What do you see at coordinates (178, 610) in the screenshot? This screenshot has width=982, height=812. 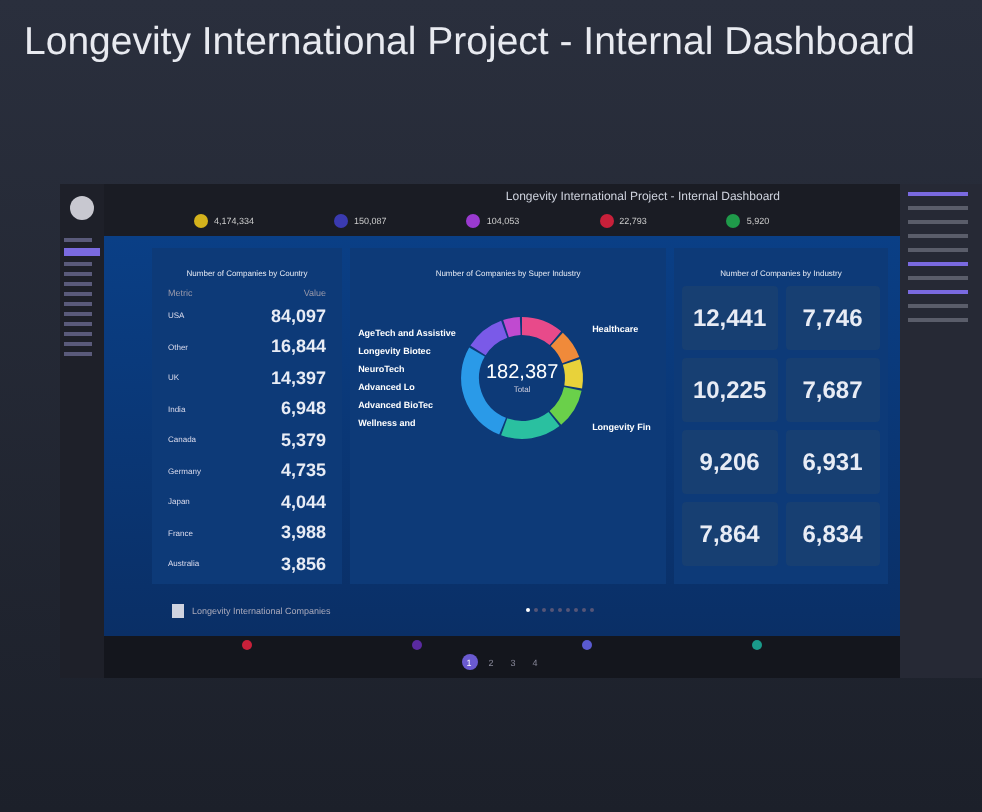 I see `document-icon` at bounding box center [178, 610].